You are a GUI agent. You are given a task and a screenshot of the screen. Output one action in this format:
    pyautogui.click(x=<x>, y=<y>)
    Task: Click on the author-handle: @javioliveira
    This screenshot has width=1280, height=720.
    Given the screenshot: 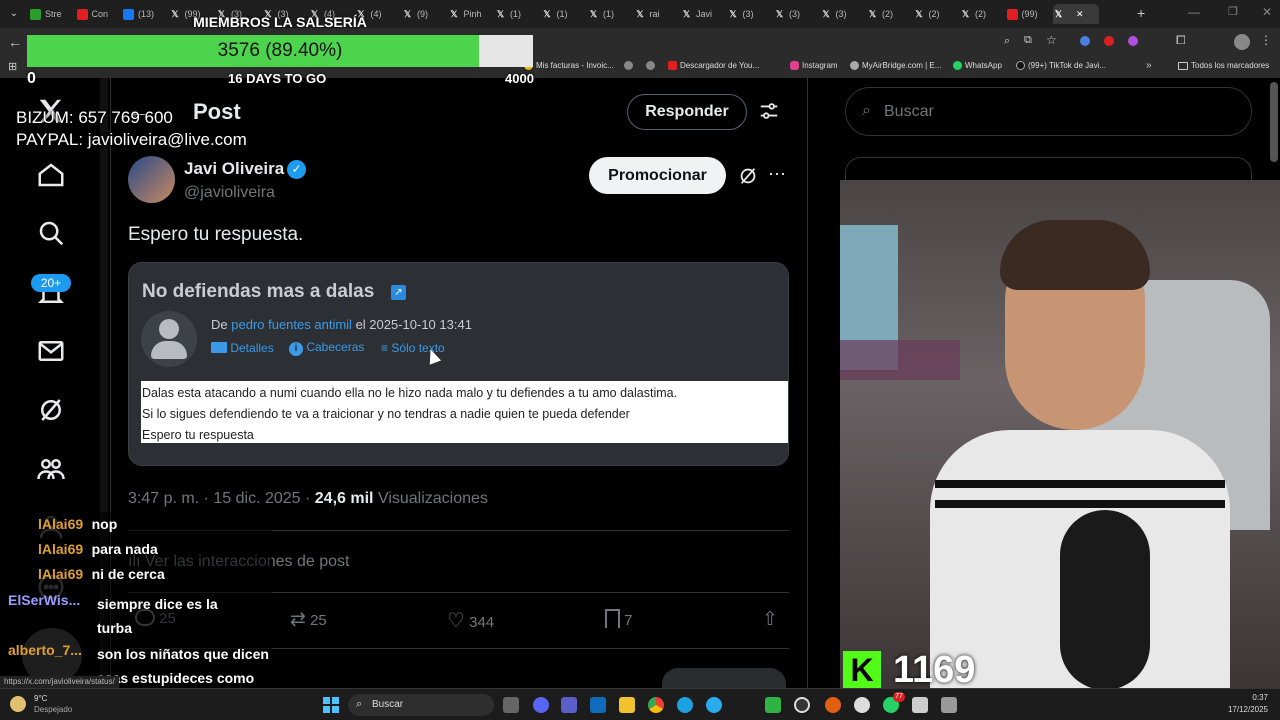 What is the action you would take?
    pyautogui.click(x=229, y=193)
    